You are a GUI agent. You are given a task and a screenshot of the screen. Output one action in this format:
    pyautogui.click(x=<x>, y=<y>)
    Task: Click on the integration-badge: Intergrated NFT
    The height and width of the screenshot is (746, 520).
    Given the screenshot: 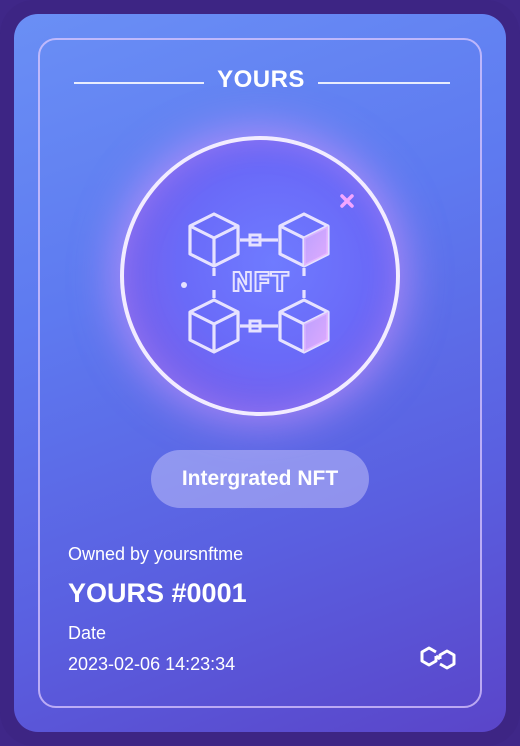 What is the action you would take?
    pyautogui.click(x=260, y=479)
    